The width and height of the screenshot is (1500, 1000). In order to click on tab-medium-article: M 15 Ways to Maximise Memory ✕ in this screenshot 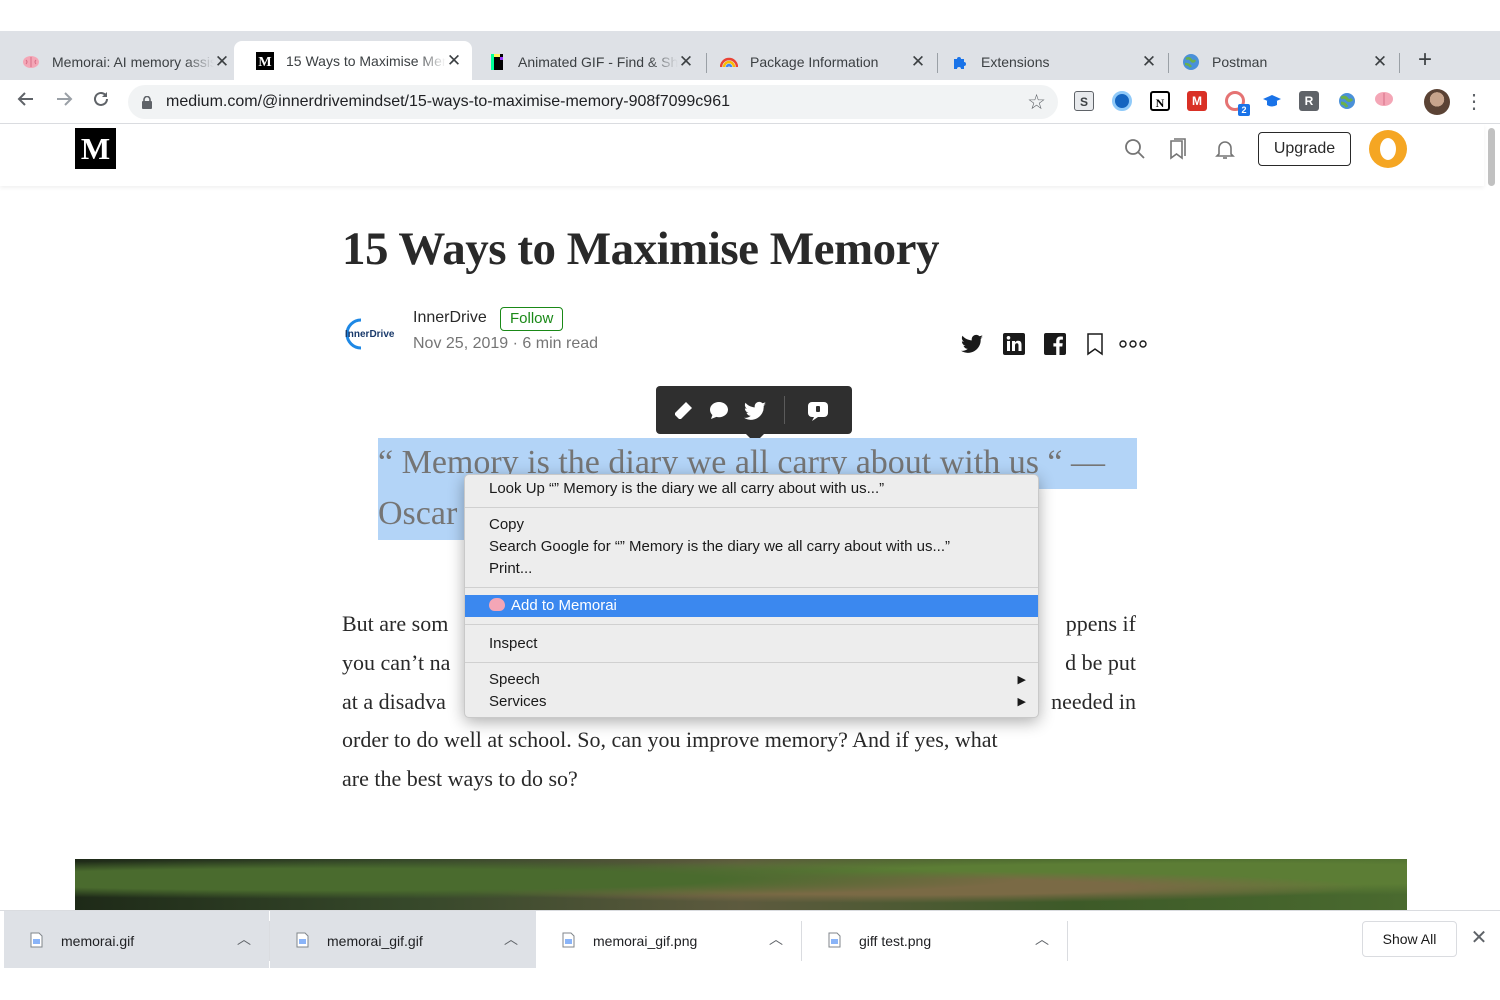, I will do `click(353, 60)`.